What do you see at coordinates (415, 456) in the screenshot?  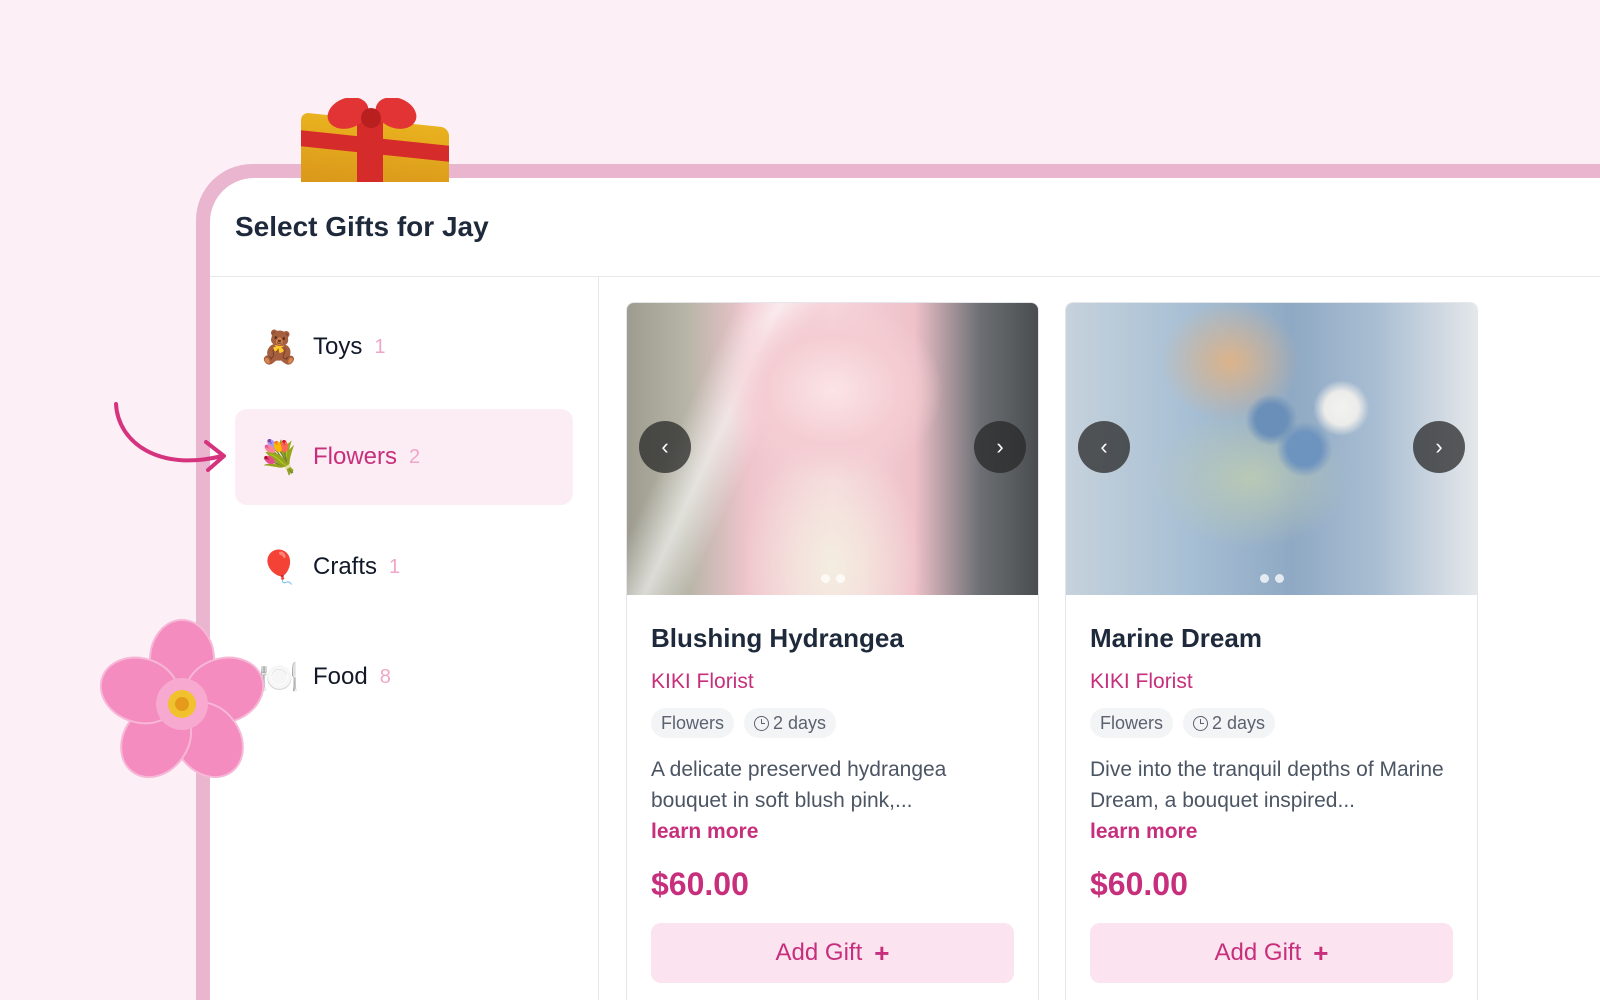 I see `category-count: 2` at bounding box center [415, 456].